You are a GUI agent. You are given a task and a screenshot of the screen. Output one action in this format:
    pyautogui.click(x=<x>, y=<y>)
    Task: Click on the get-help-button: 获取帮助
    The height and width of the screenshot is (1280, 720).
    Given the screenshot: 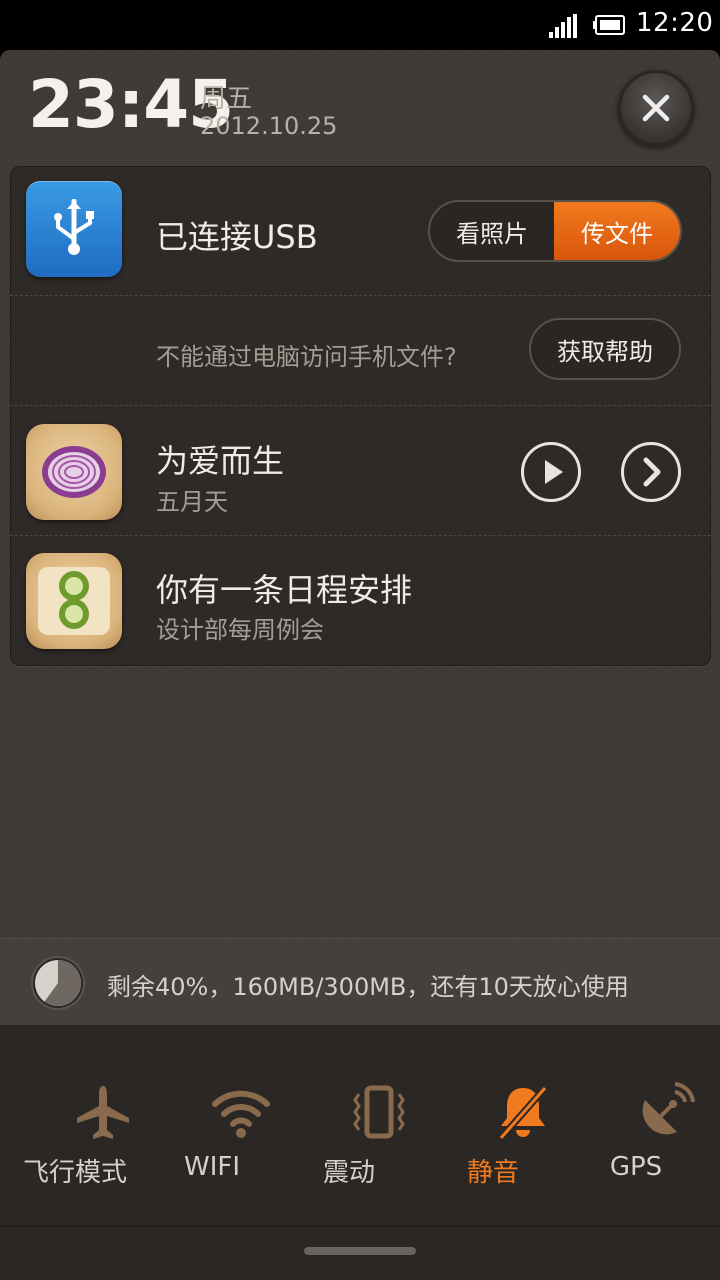 What is the action you would take?
    pyautogui.click(x=605, y=349)
    